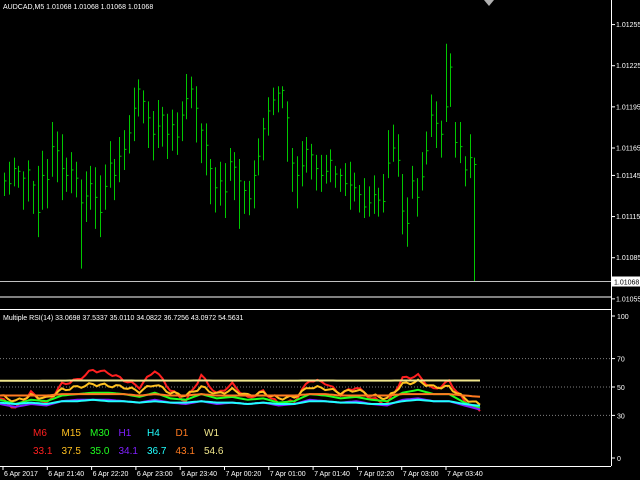  What do you see at coordinates (153, 433) in the screenshot?
I see `rsi-timeframe-label: H4` at bounding box center [153, 433].